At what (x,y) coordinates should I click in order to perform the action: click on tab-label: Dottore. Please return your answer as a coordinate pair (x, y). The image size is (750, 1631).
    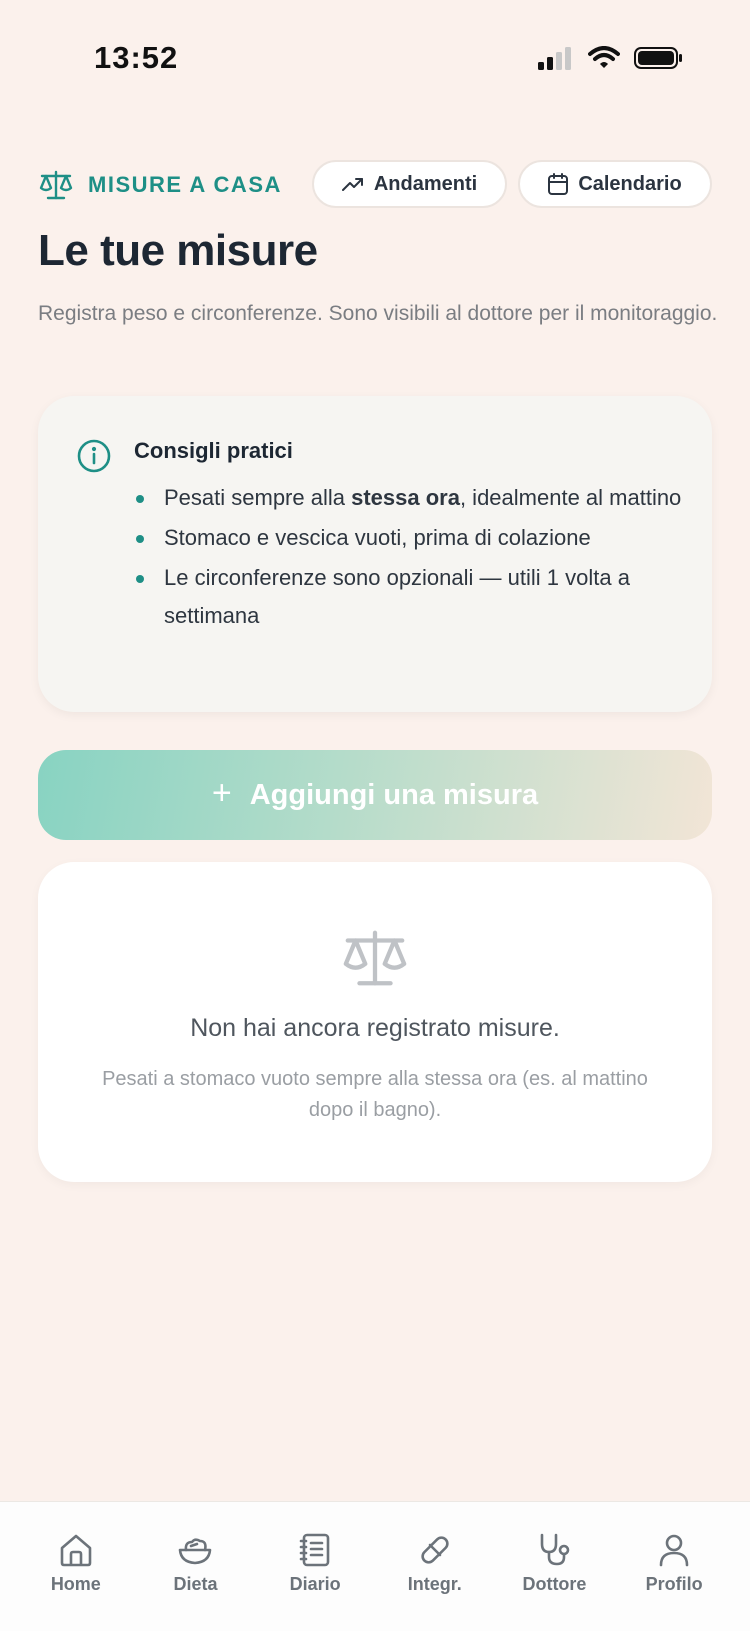
    Looking at the image, I should click on (554, 1584).